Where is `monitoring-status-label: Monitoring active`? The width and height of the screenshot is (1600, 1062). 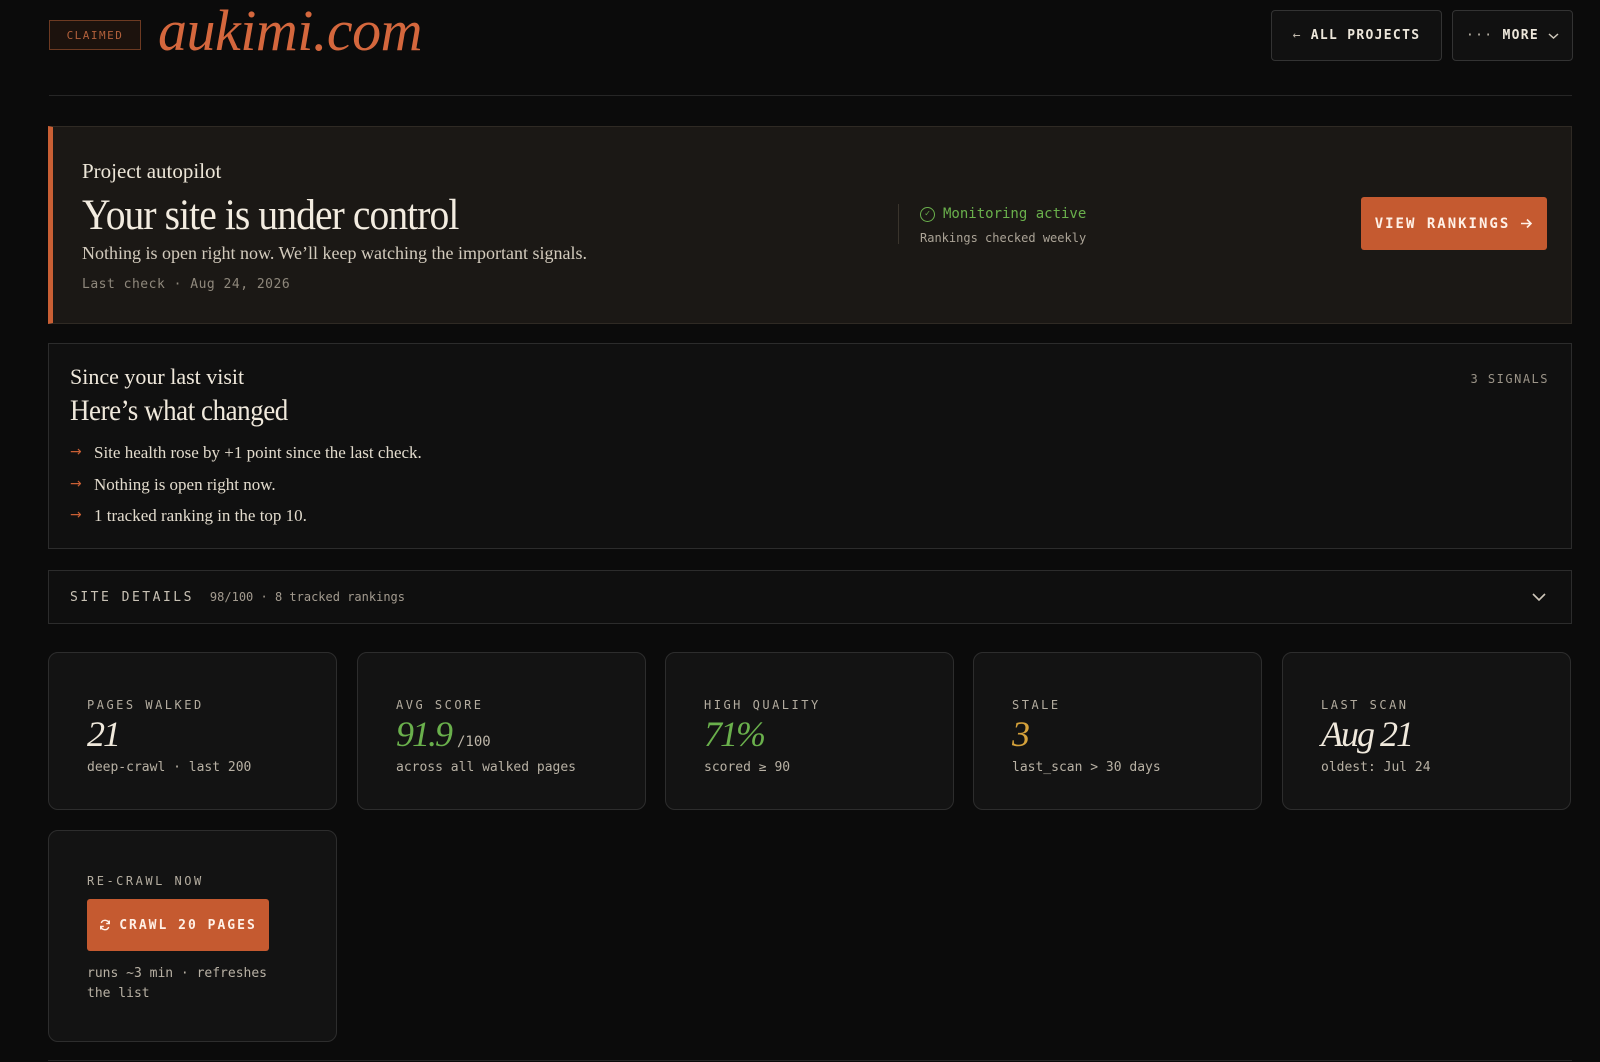 monitoring-status-label: Monitoring active is located at coordinates (1015, 214).